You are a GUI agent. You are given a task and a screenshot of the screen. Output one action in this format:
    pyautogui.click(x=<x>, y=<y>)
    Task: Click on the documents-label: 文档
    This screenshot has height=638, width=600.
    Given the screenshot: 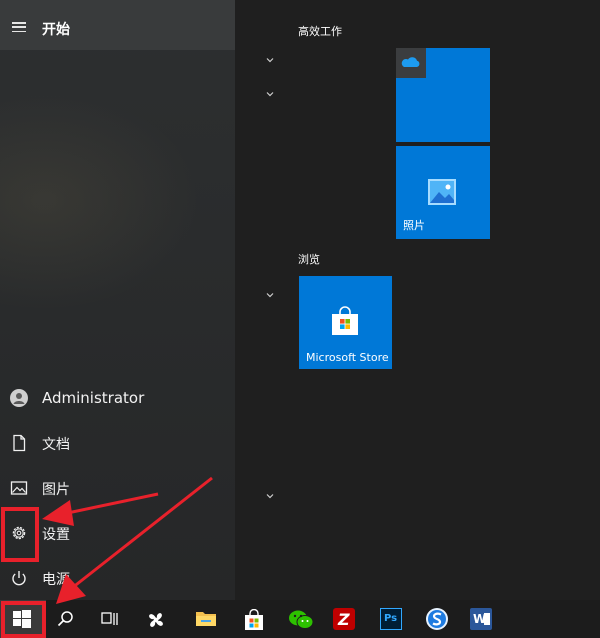 What is the action you would take?
    pyautogui.click(x=56, y=445)
    